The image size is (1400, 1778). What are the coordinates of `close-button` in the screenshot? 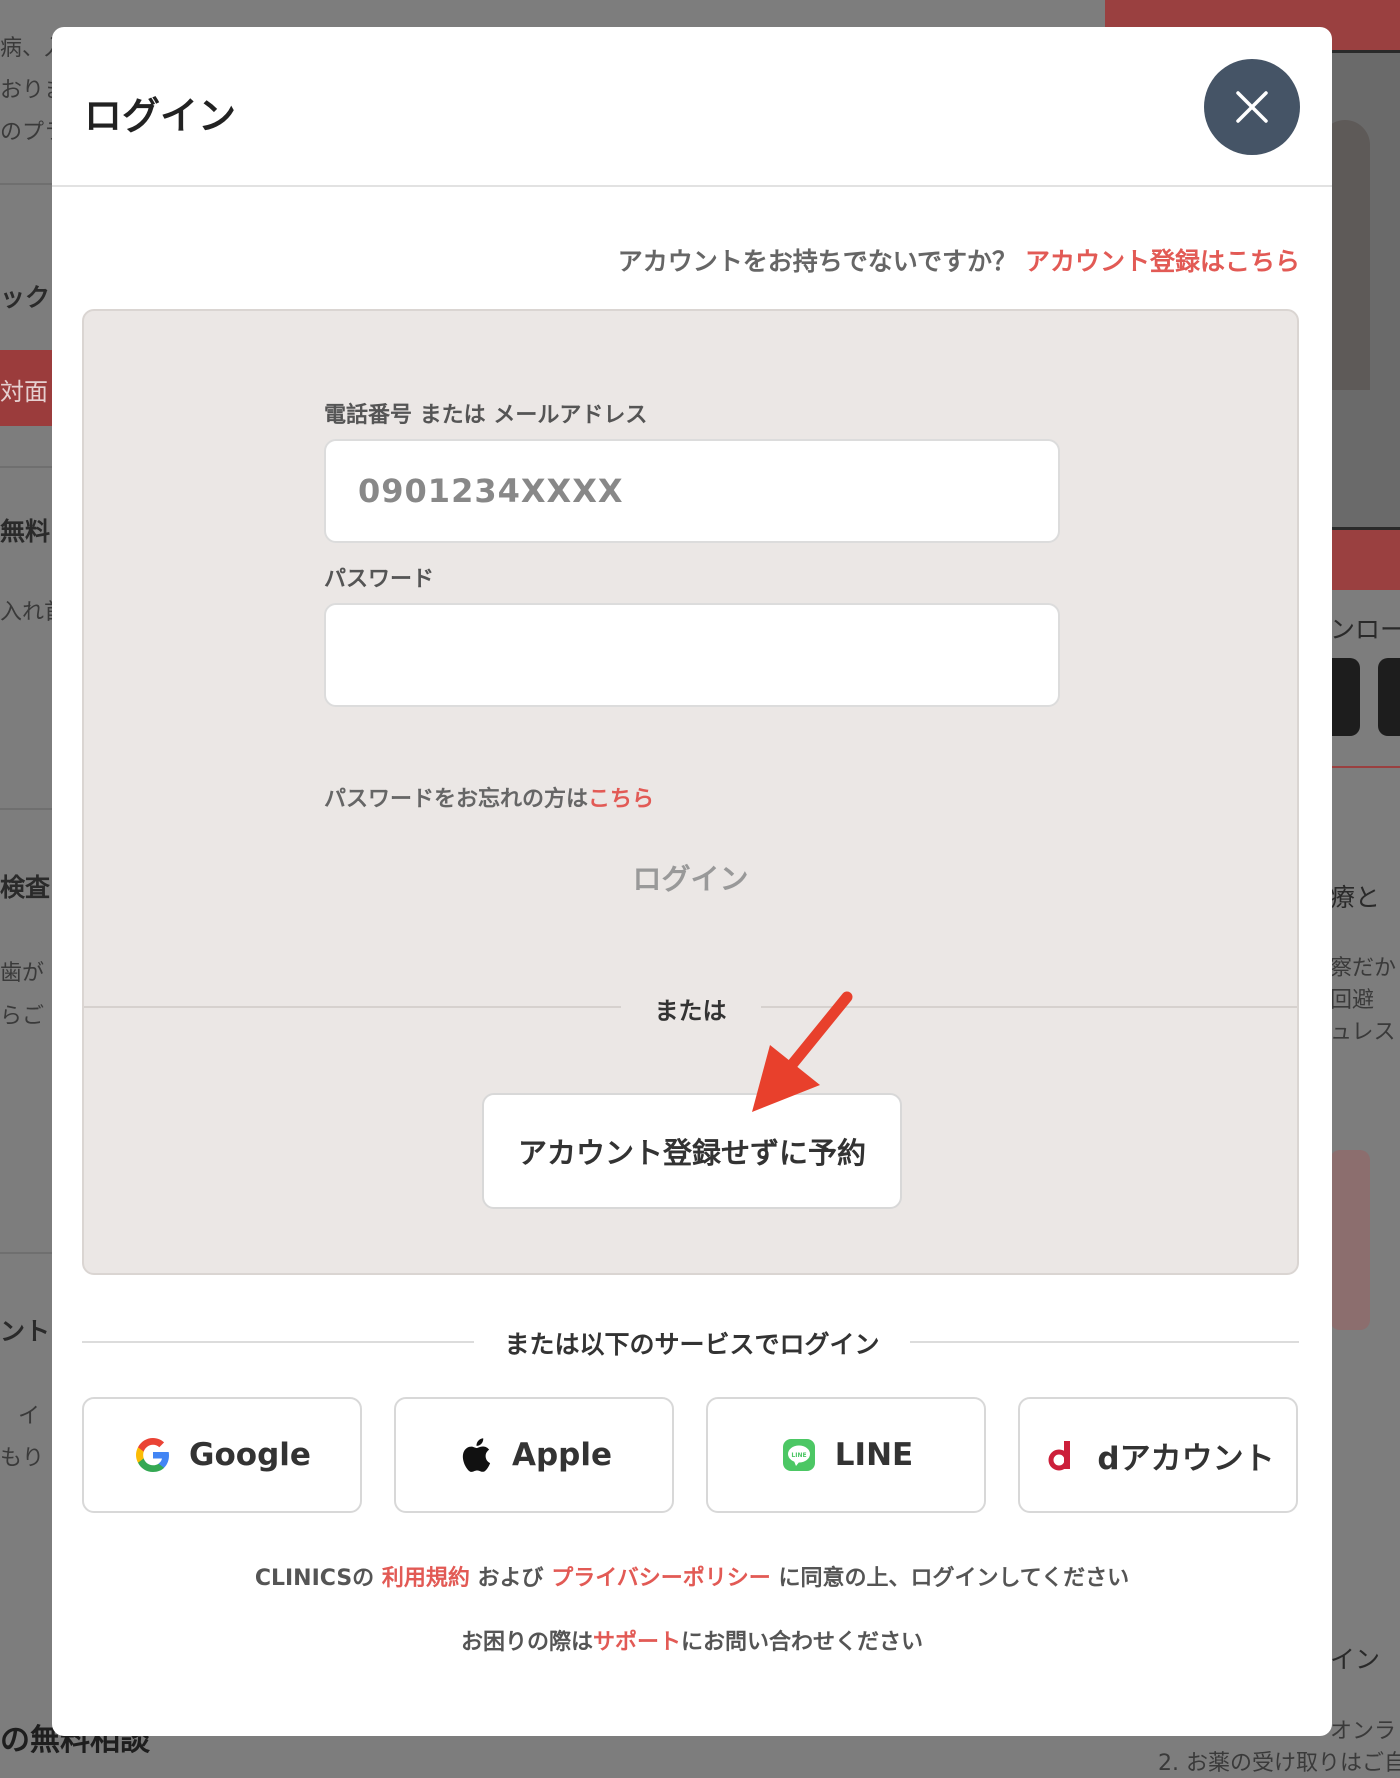 It's located at (1252, 107).